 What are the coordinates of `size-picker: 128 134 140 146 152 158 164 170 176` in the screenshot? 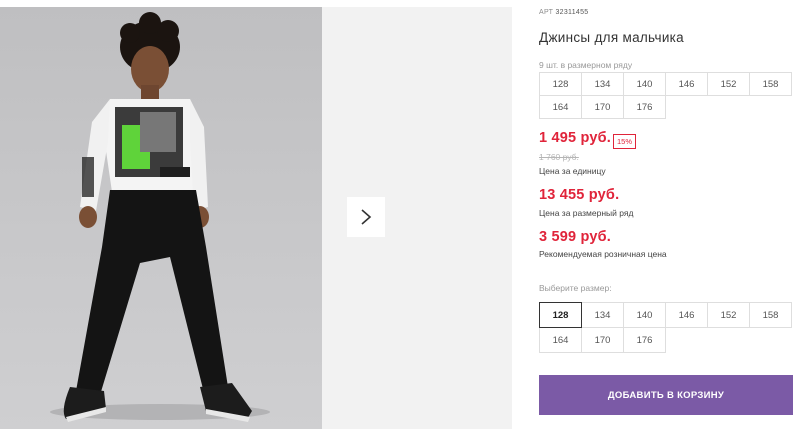 It's located at (668, 327).